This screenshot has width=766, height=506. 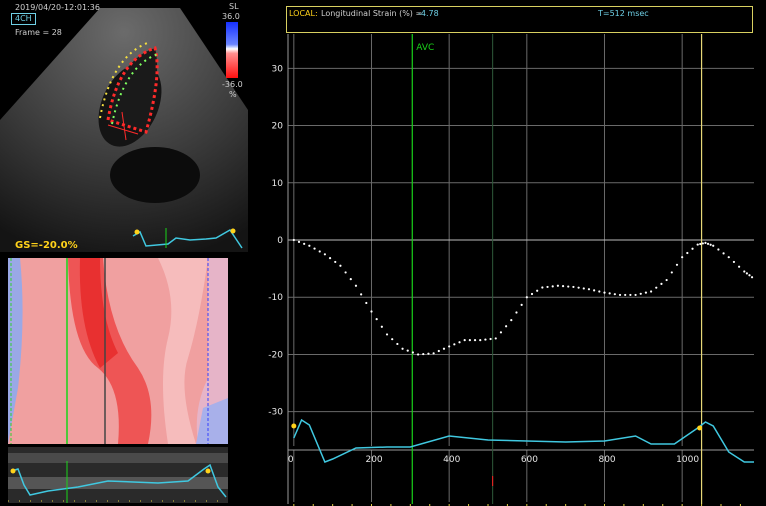 What do you see at coordinates (278, 184) in the screenshot?
I see `y-tick-label: 10` at bounding box center [278, 184].